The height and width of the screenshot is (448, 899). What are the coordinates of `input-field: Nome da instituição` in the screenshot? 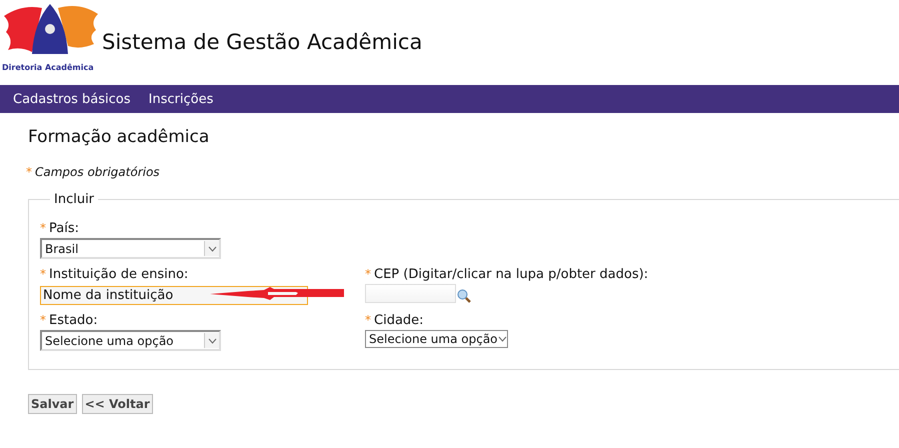 It's located at (174, 295).